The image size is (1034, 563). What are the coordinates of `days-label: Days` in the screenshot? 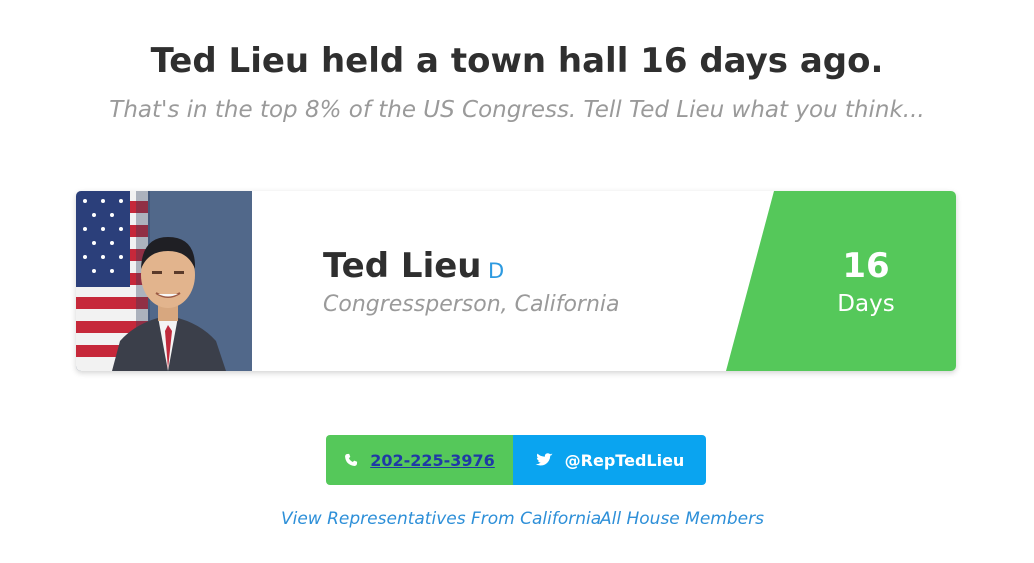 It's located at (866, 304).